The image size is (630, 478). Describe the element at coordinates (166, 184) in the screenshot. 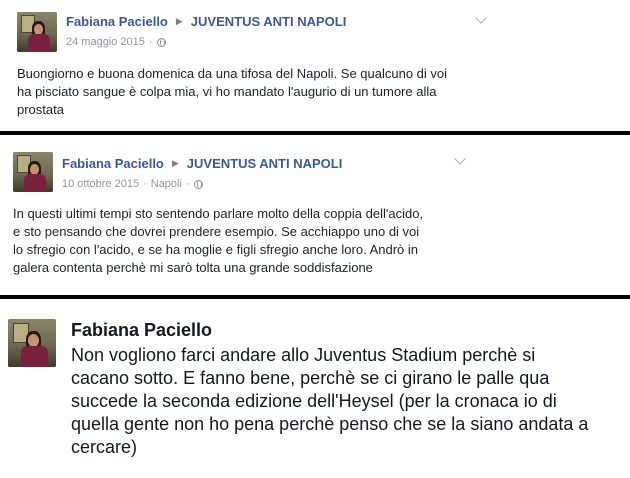

I see `post-location-link: Napoli` at that location.